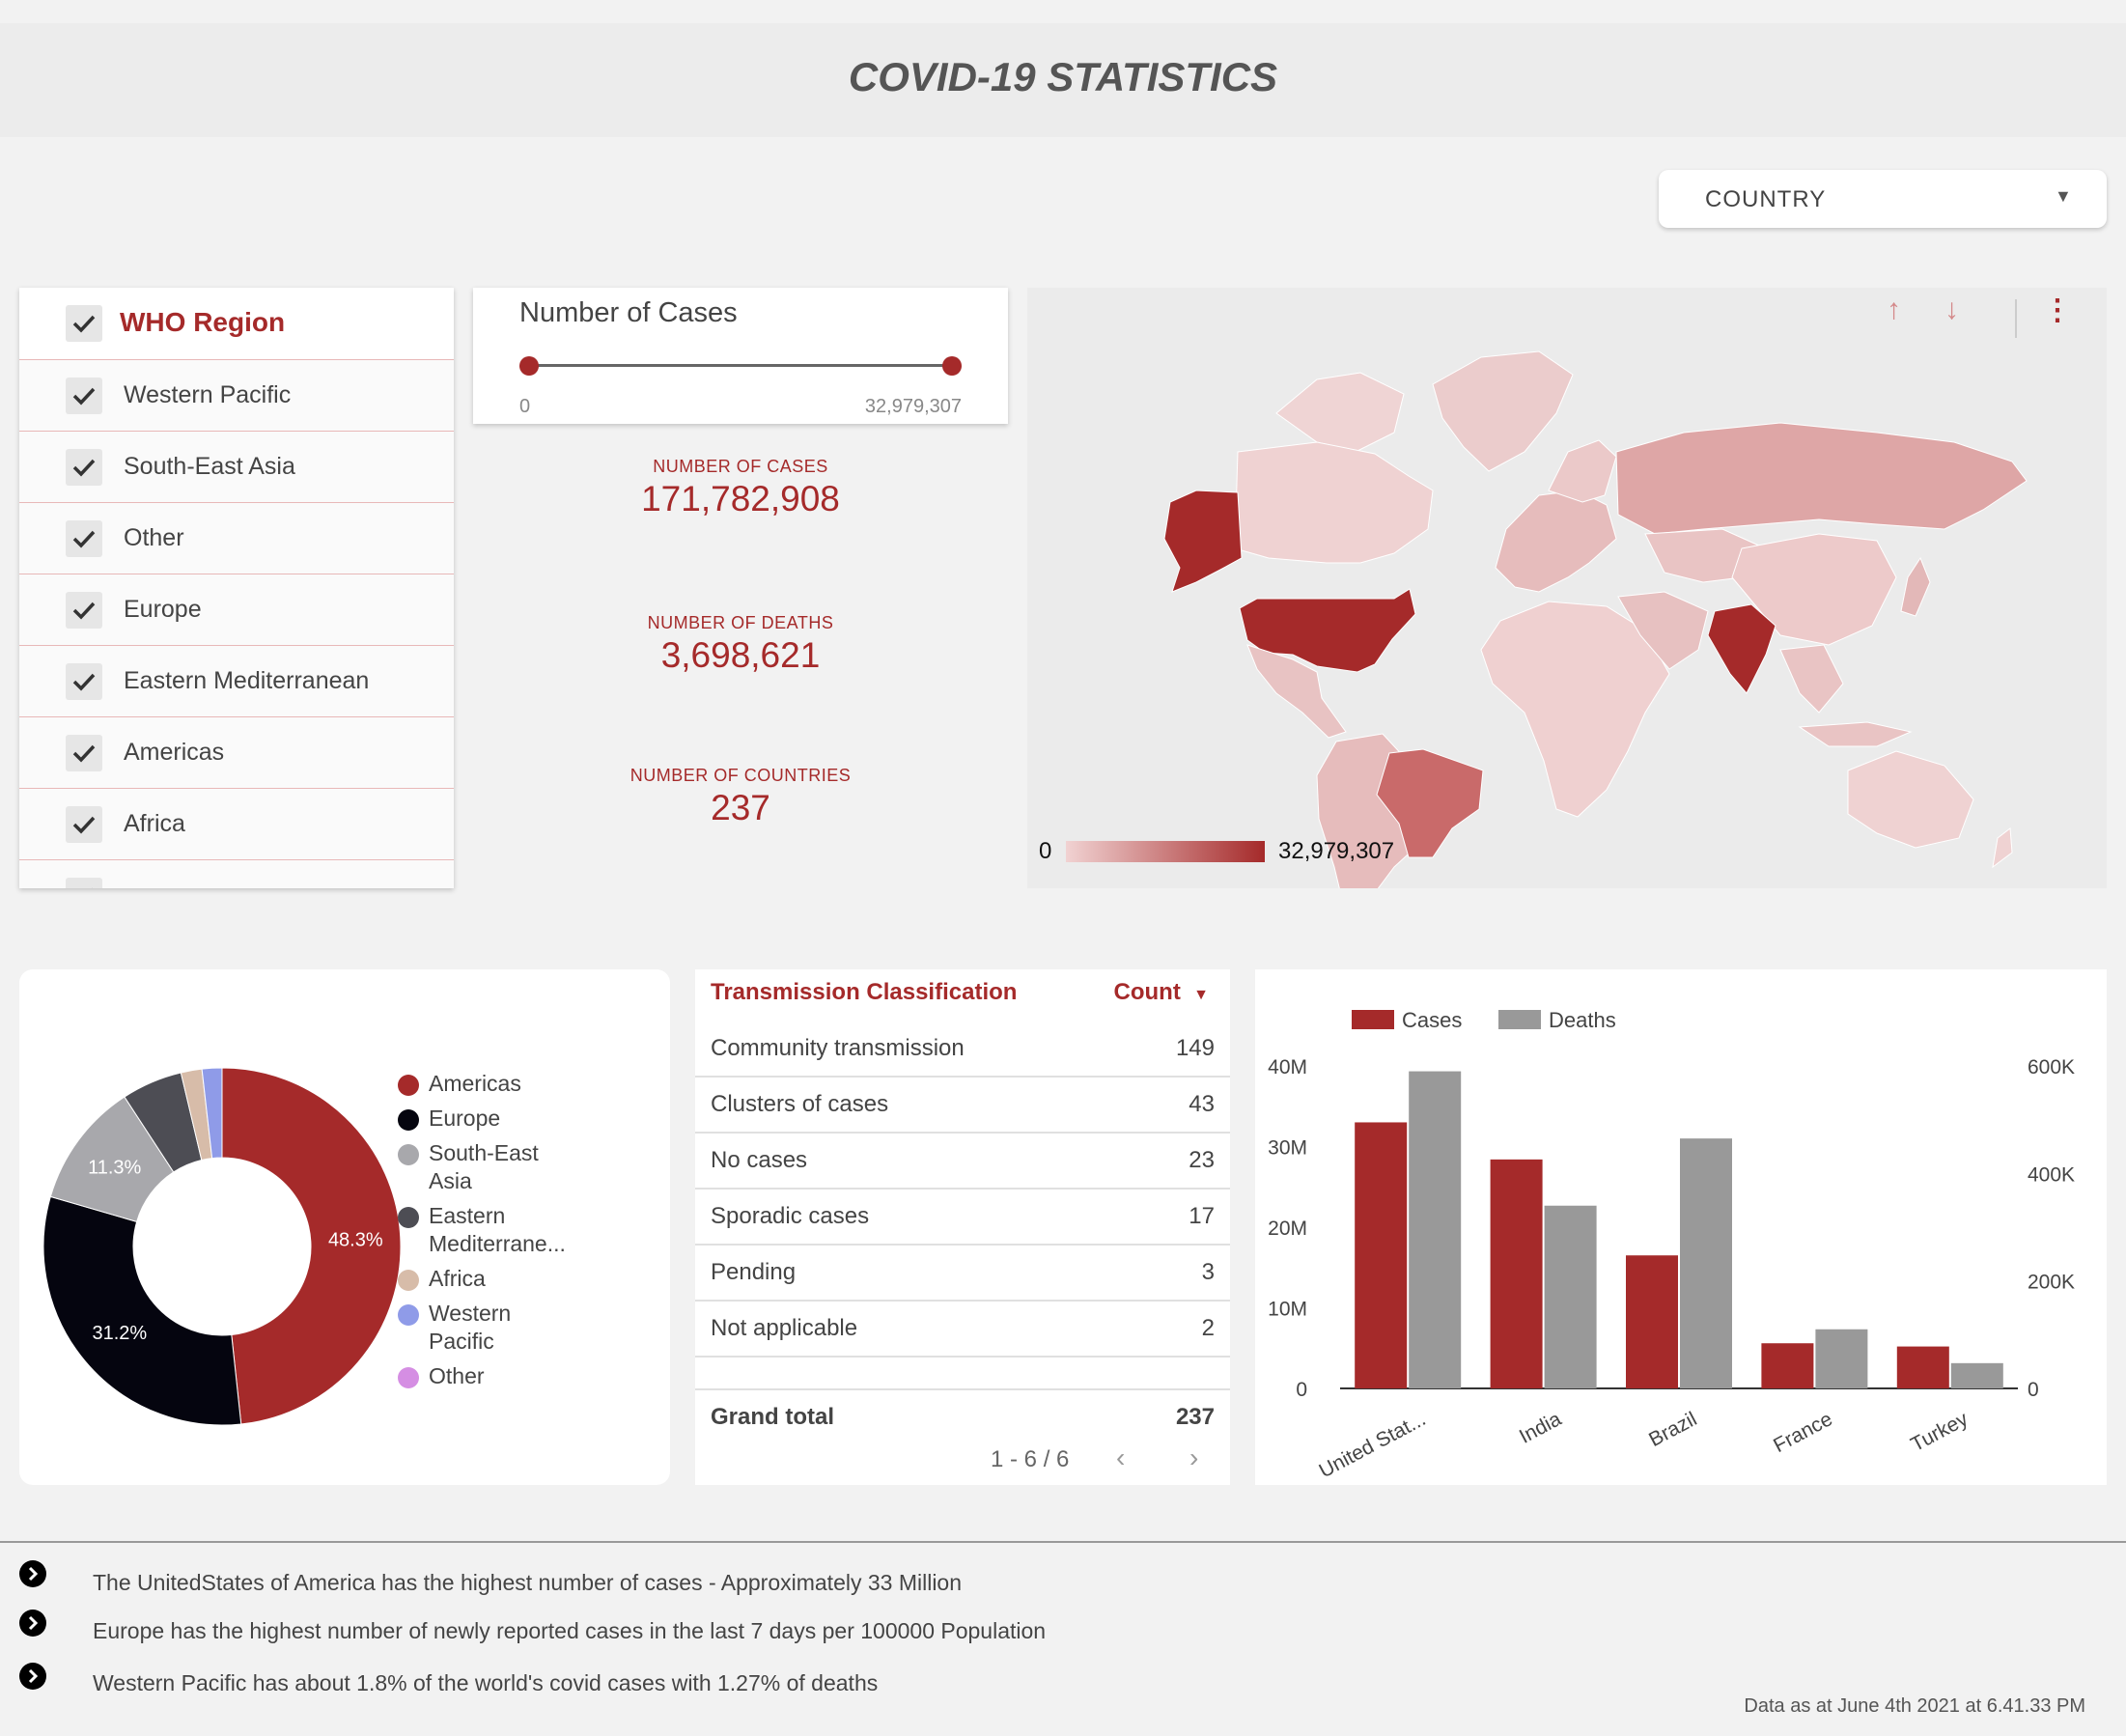  I want to click on y-right-tick-label: 600K, so click(2051, 1067).